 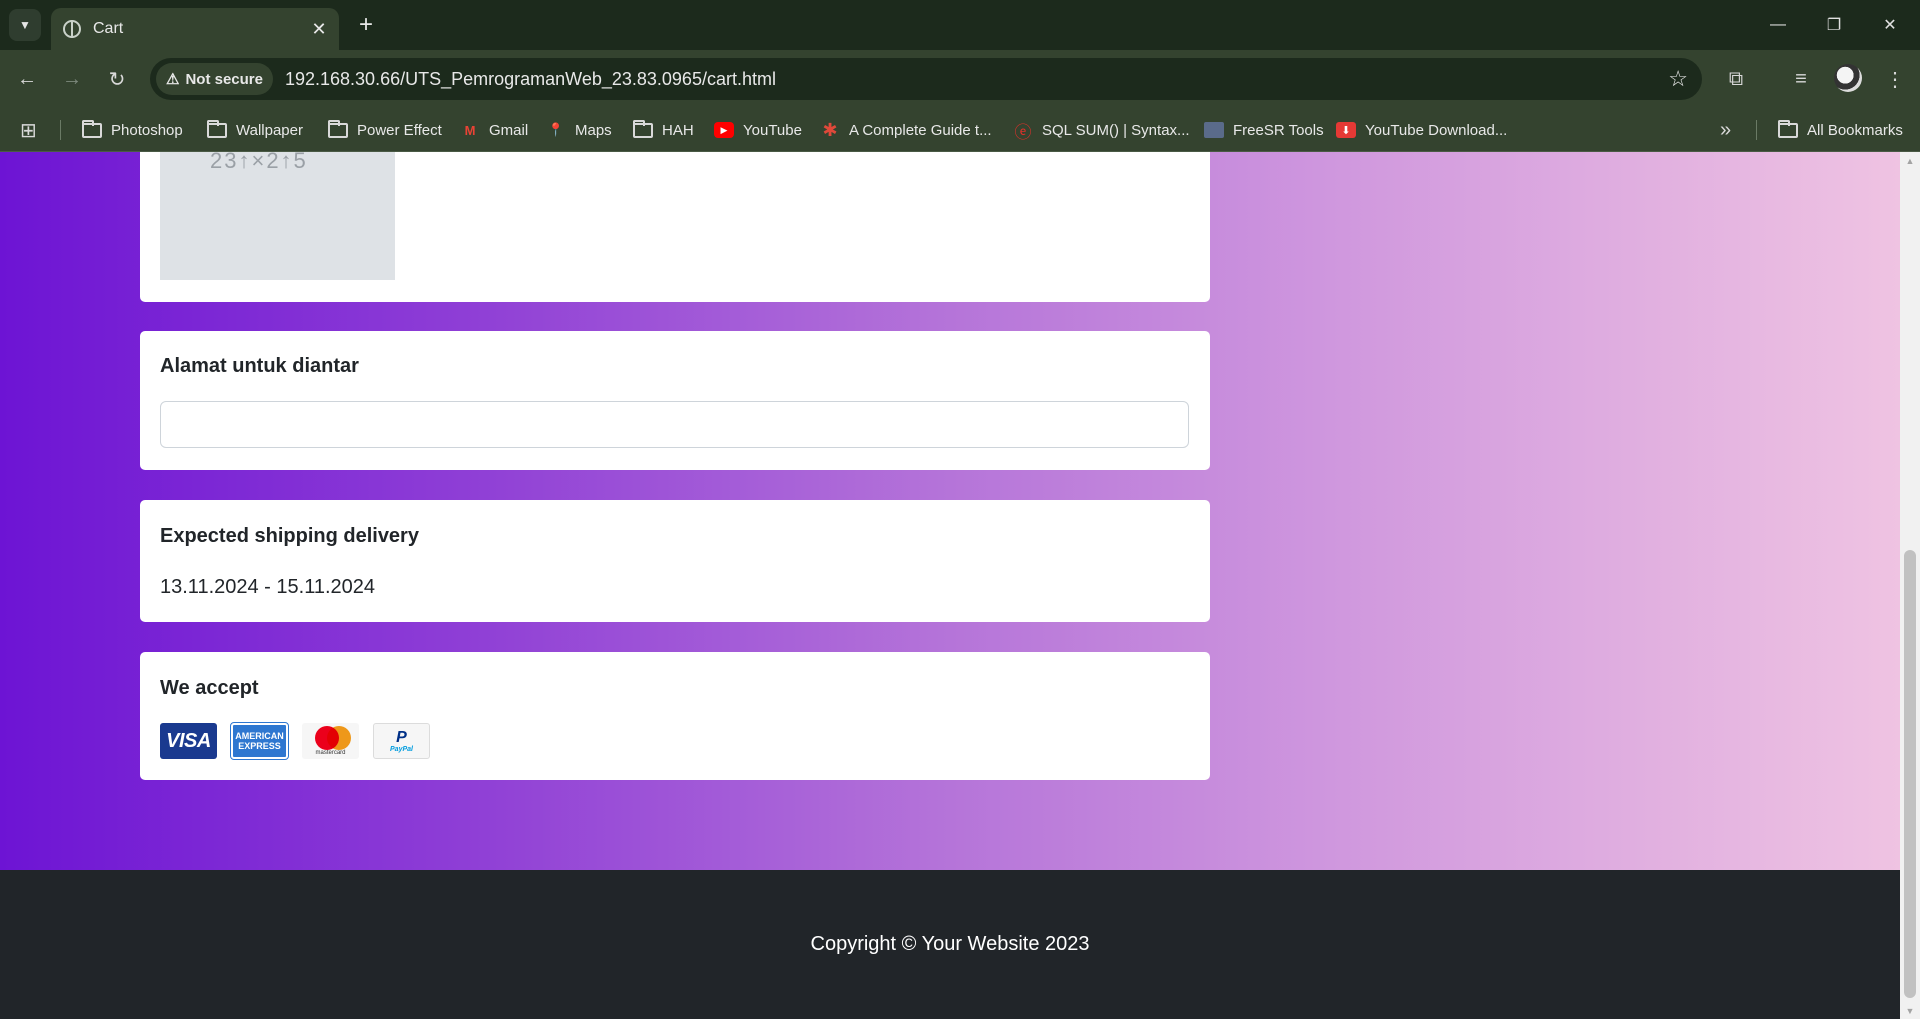 I want to click on bookmark-star-icon: ☆, so click(x=1678, y=79).